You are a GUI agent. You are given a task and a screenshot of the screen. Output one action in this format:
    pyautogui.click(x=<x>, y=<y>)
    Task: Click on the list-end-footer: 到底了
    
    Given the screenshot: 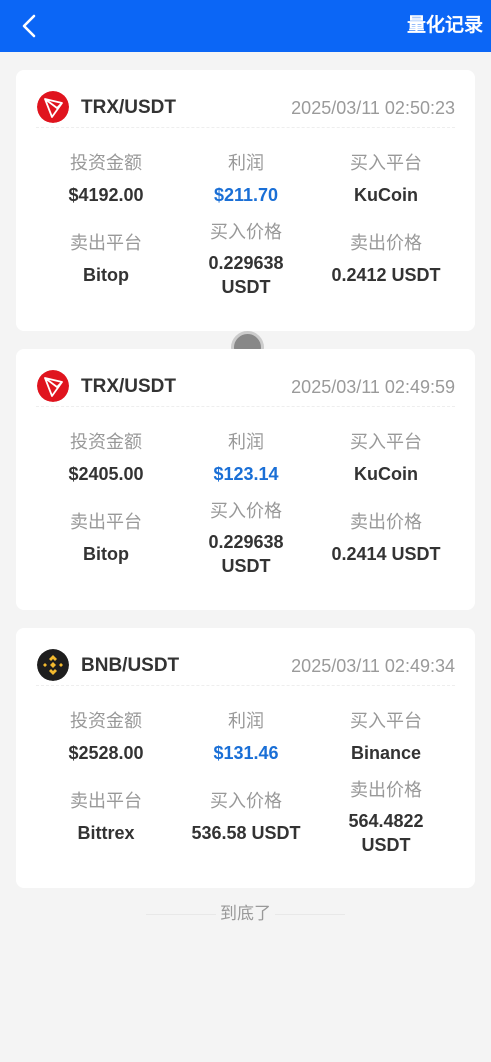 What is the action you would take?
    pyautogui.click(x=245, y=914)
    